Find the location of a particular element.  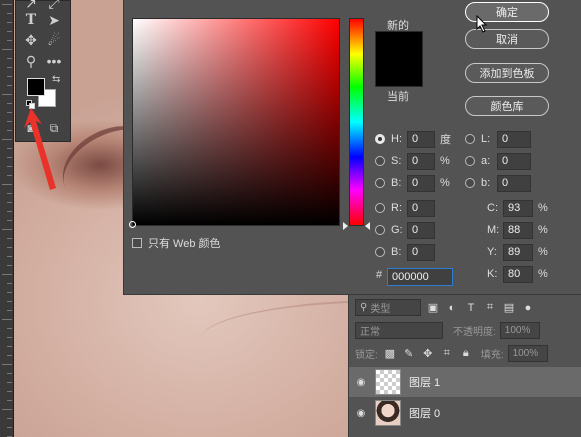

s-radio is located at coordinates (380, 161).